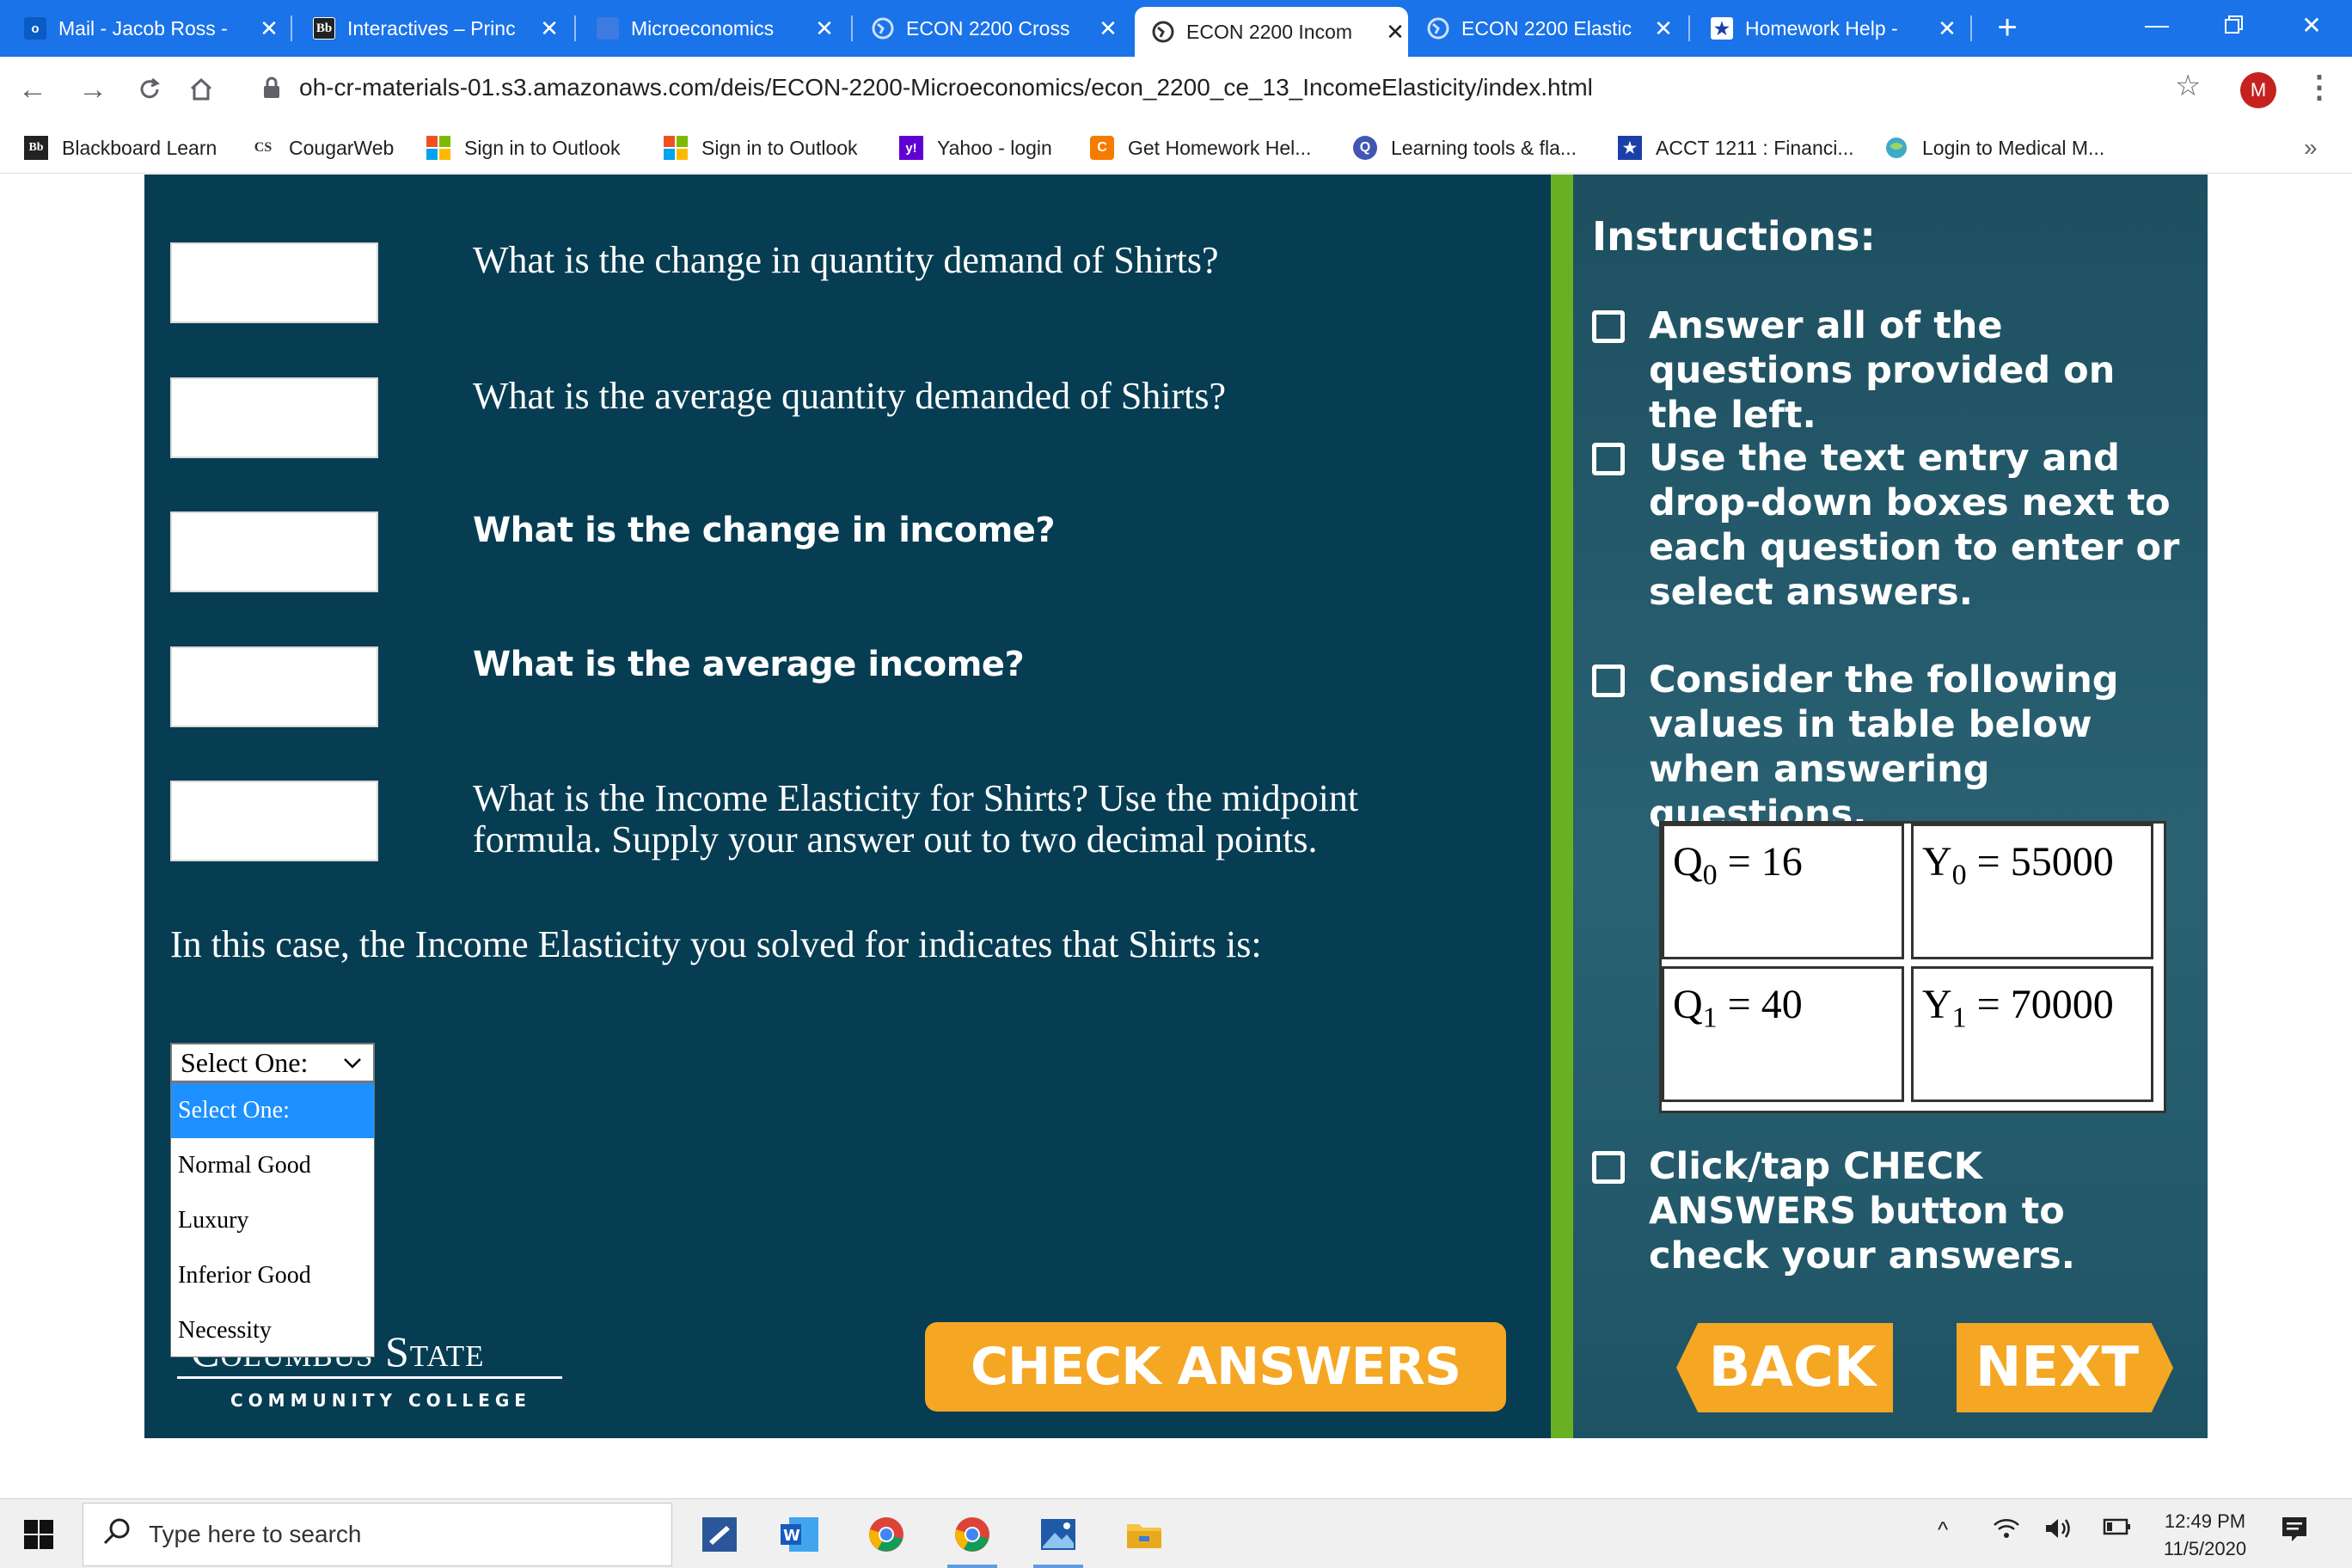 This screenshot has width=2352, height=1568. What do you see at coordinates (380, 1400) in the screenshot?
I see `college-logo-subtitle: COMMUNITY COLLEGE` at bounding box center [380, 1400].